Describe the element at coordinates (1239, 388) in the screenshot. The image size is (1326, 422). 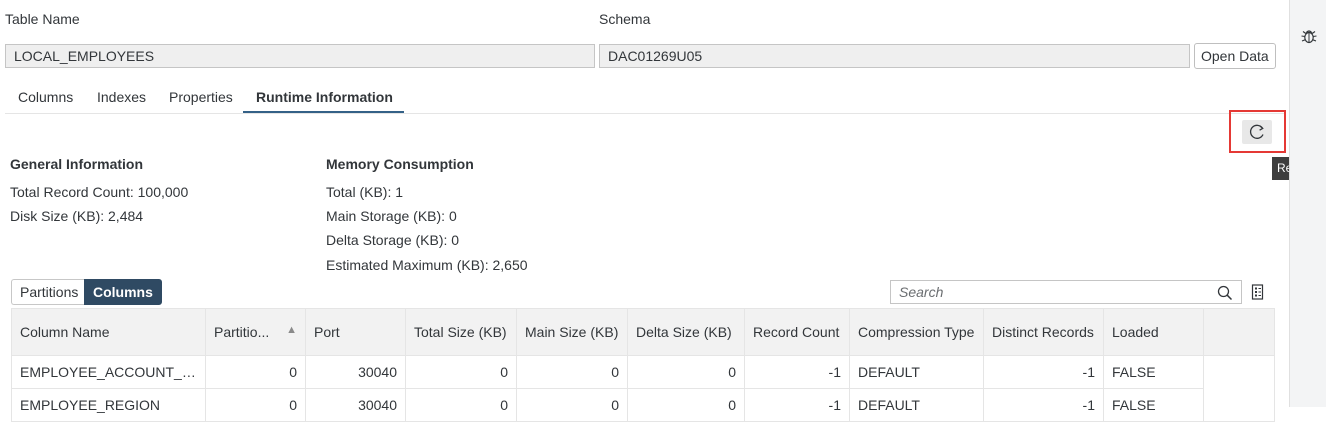
I see `cell-filler` at that location.